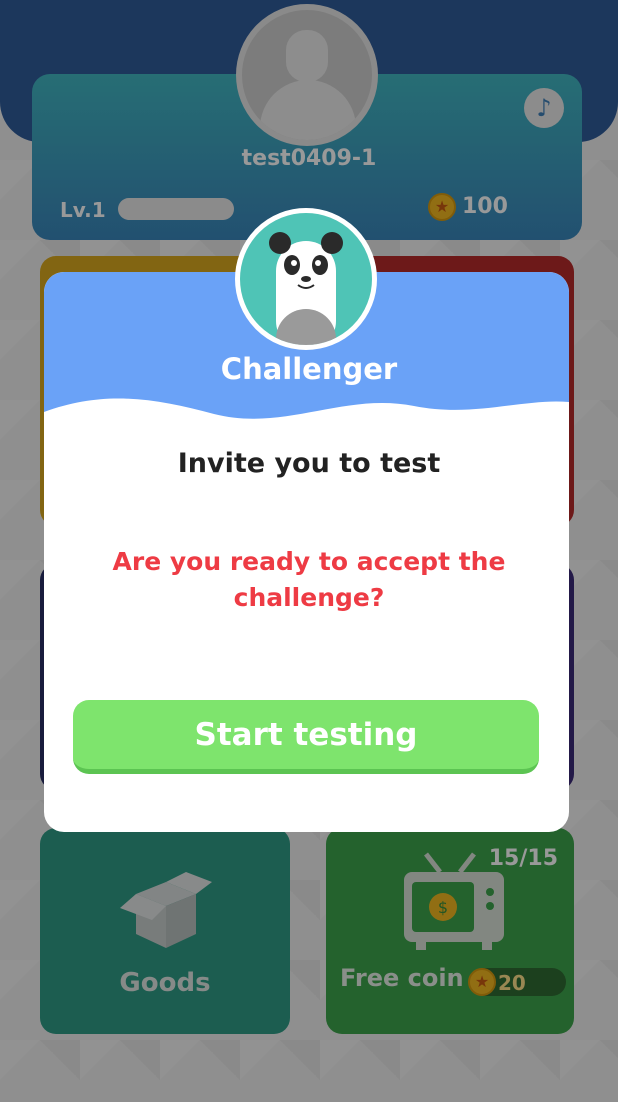 The height and width of the screenshot is (1102, 618). Describe the element at coordinates (306, 737) in the screenshot. I see `start-testing-button: Start testing` at that location.